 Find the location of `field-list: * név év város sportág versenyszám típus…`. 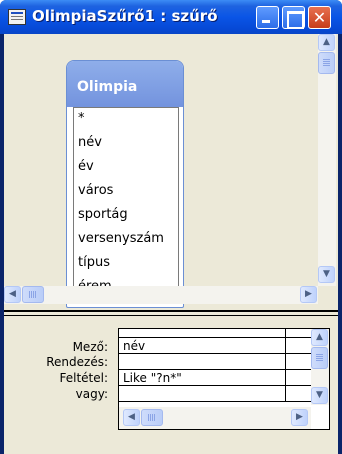

field-list: * név év város sportág versenyszám típus… is located at coordinates (126, 205).